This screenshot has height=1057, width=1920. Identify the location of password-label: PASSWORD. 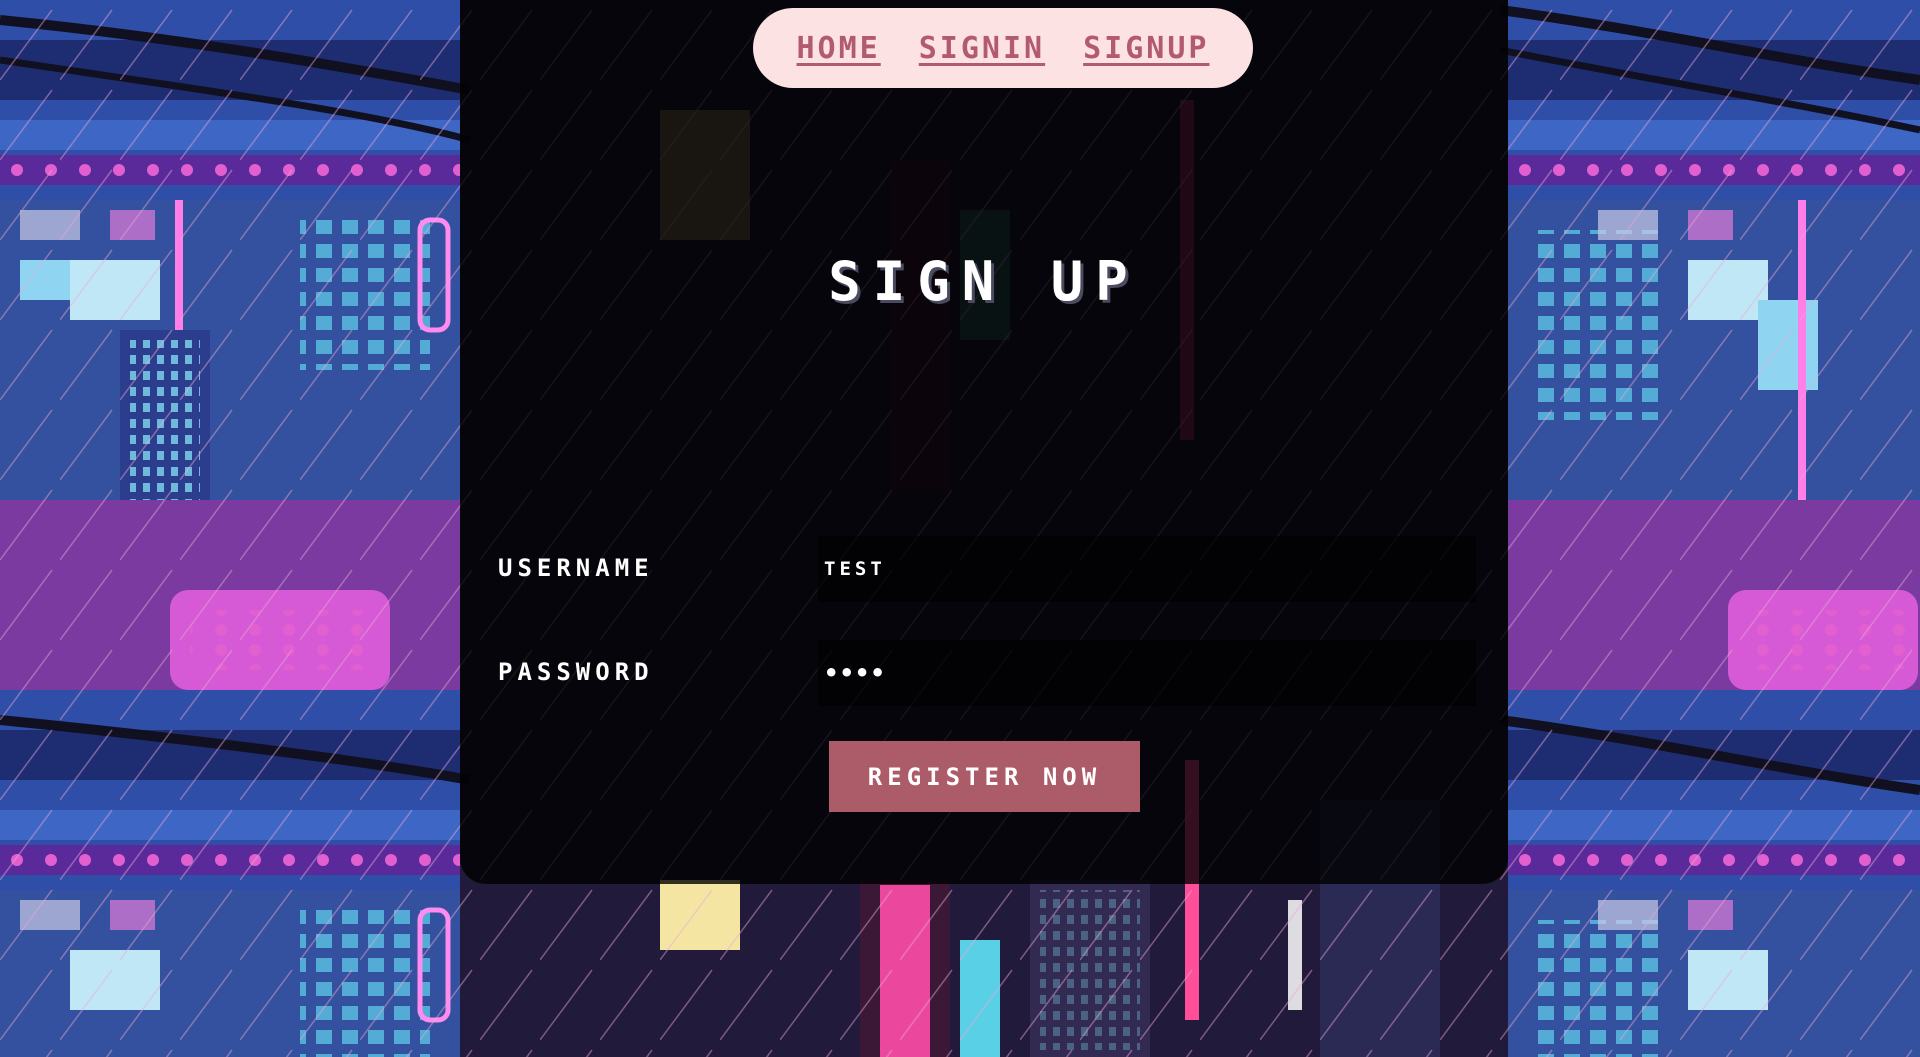
(576, 672).